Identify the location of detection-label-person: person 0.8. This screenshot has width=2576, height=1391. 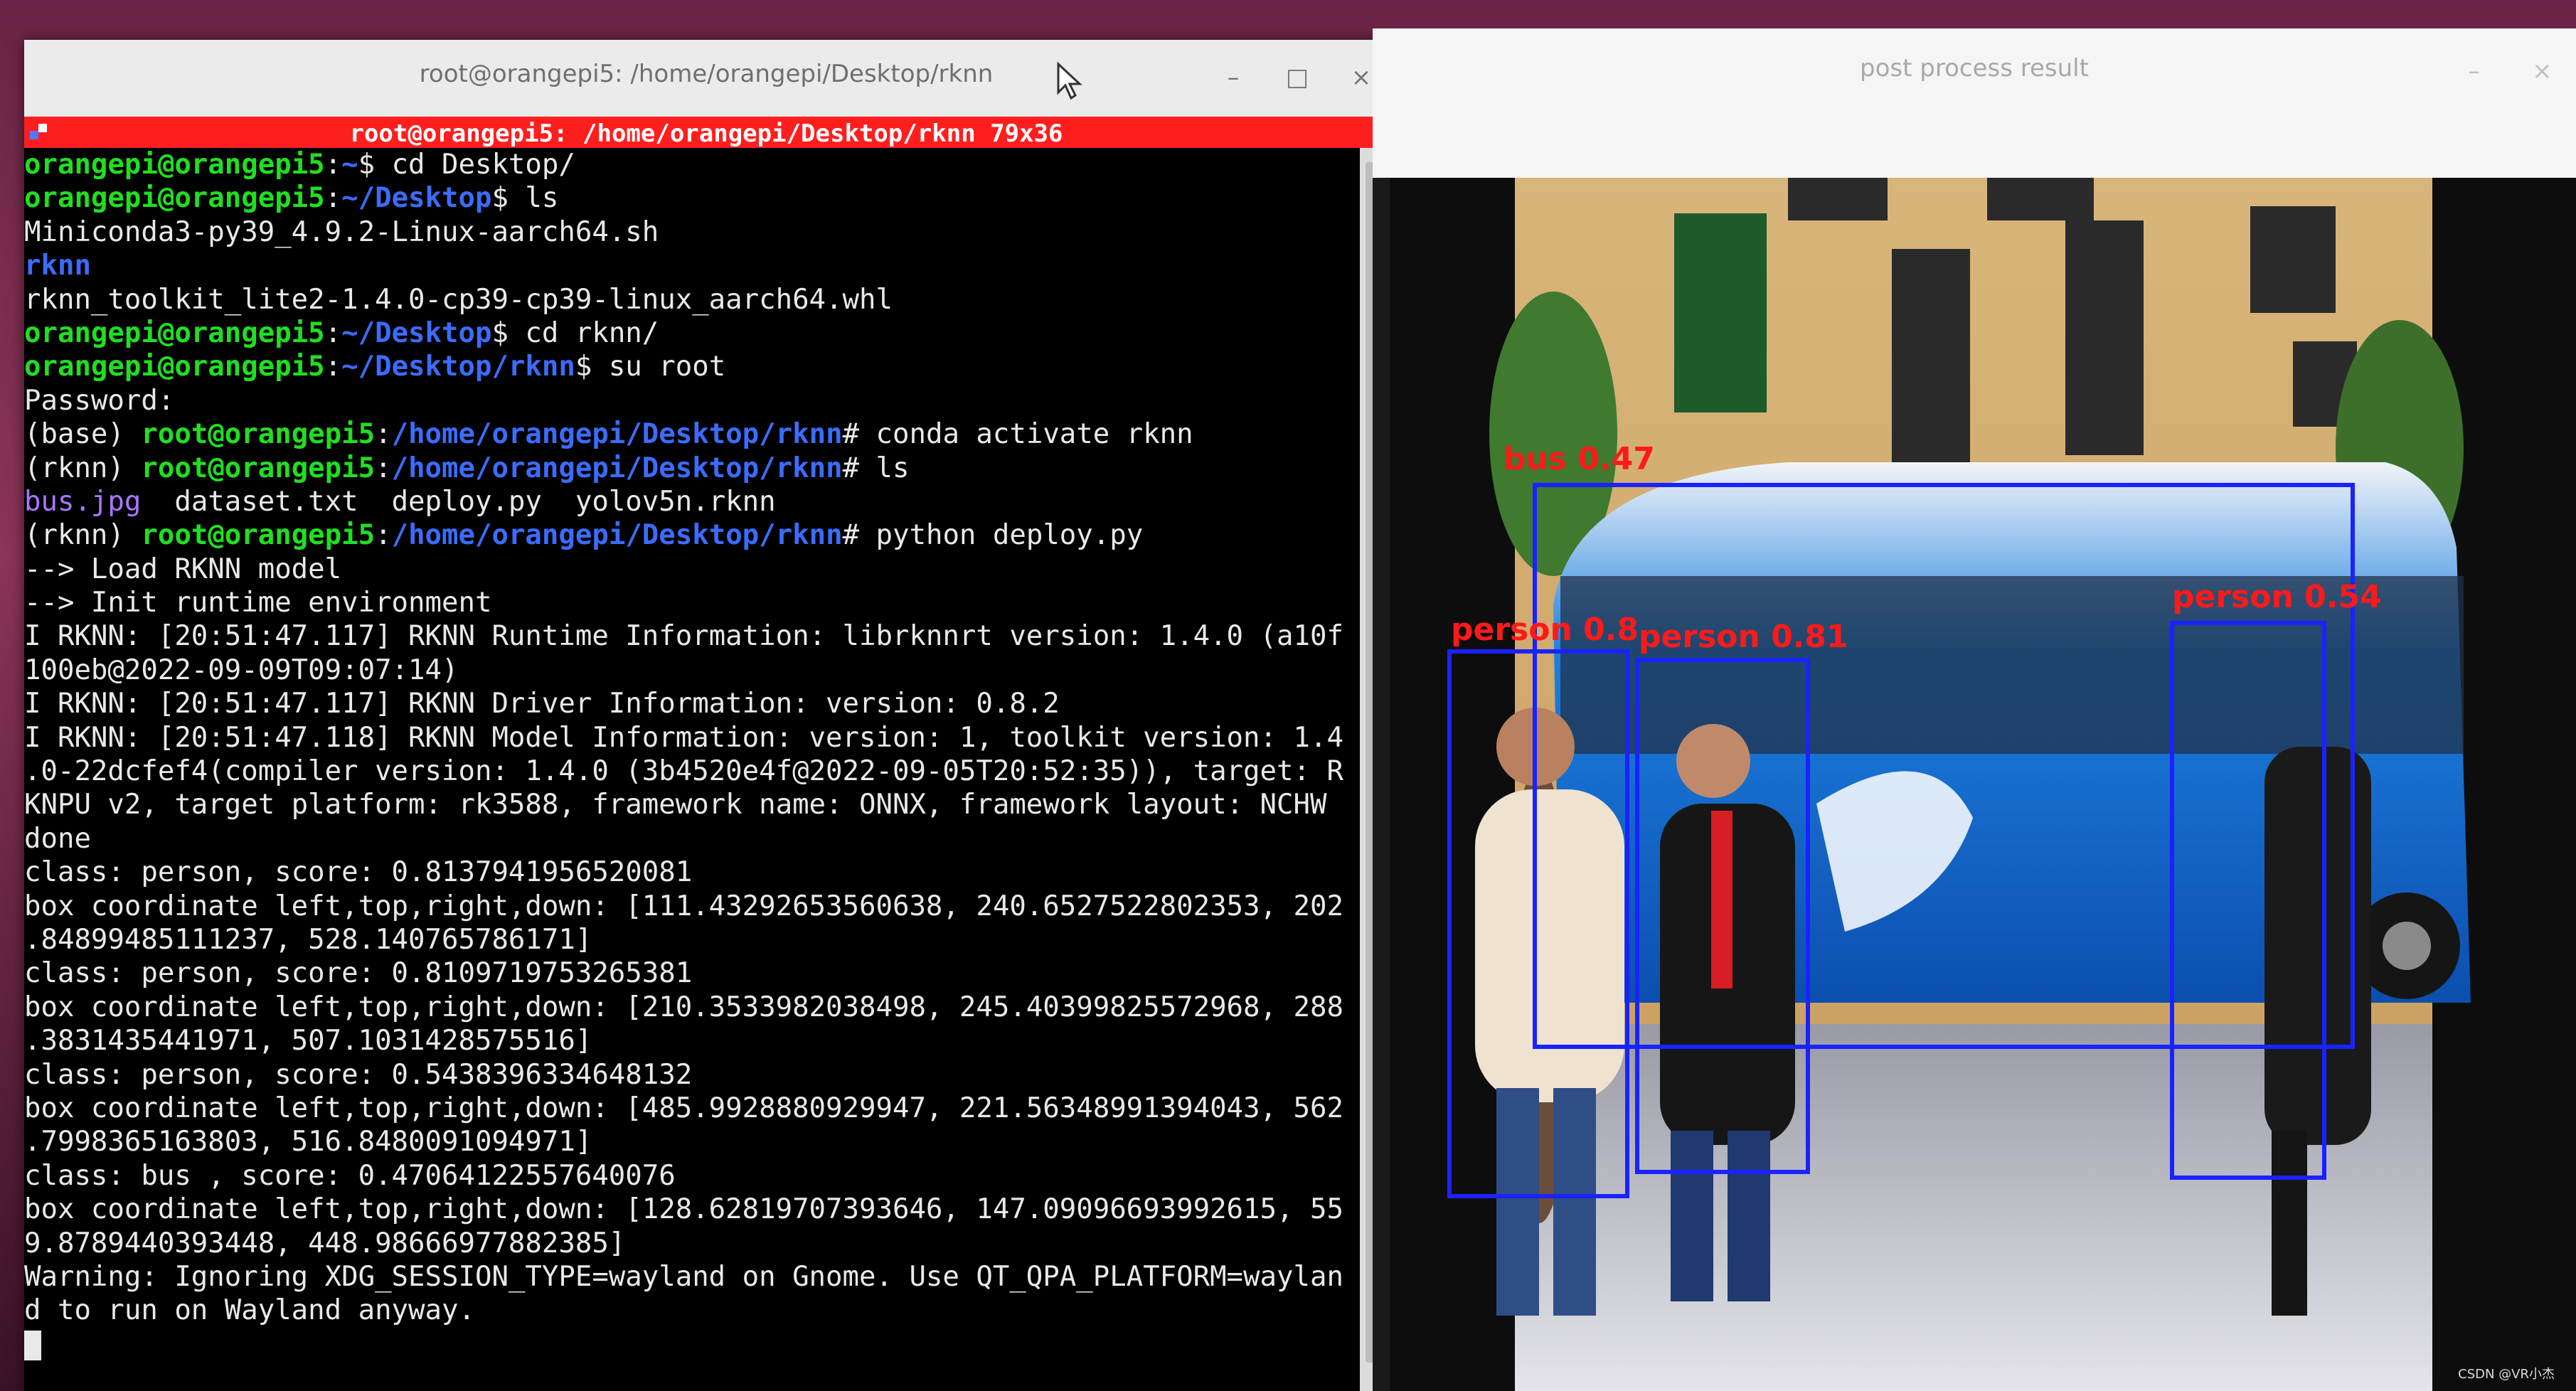
(1545, 630).